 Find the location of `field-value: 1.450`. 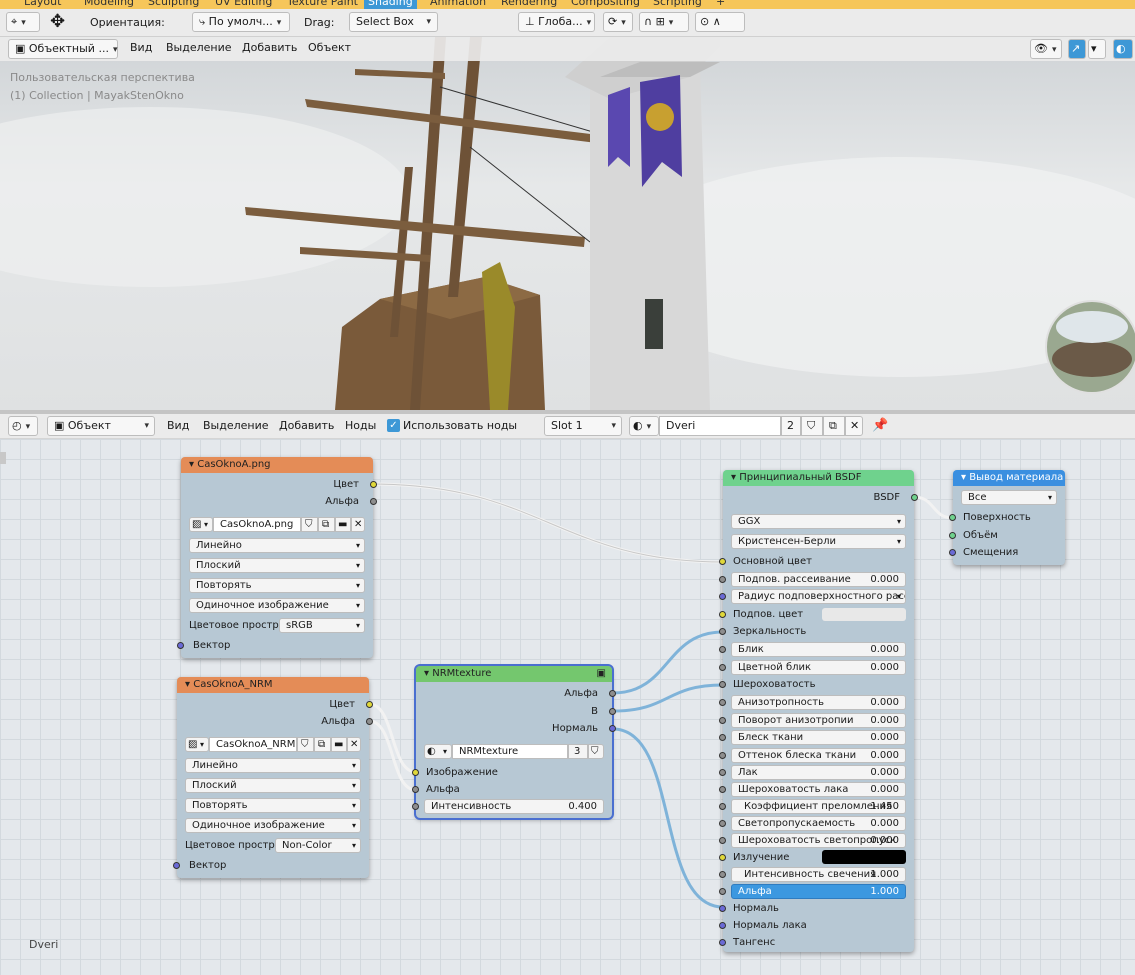

field-value: 1.450 is located at coordinates (884, 806).